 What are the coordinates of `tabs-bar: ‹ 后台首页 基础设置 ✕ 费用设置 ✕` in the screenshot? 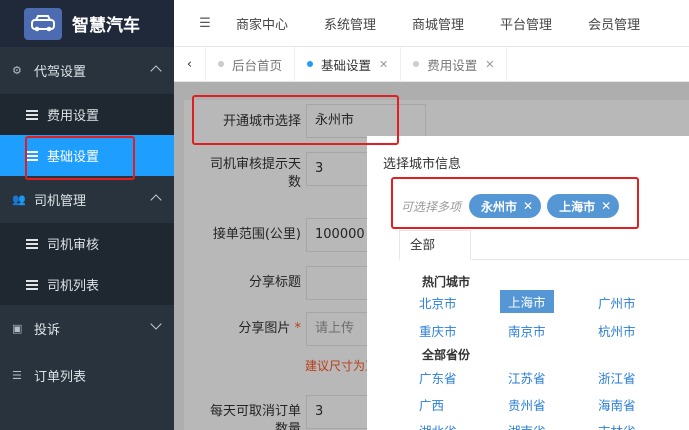 It's located at (431, 64).